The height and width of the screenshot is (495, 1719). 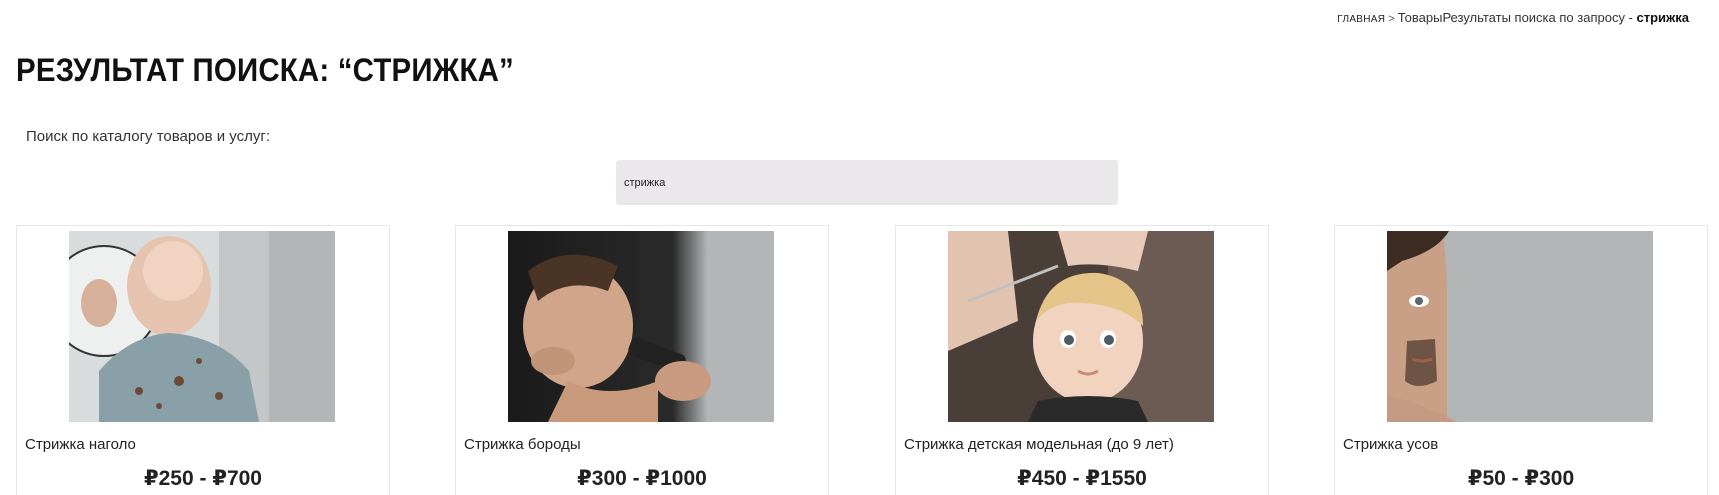 What do you see at coordinates (1082, 478) in the screenshot?
I see `product-price: ₽450 - ₽1550` at bounding box center [1082, 478].